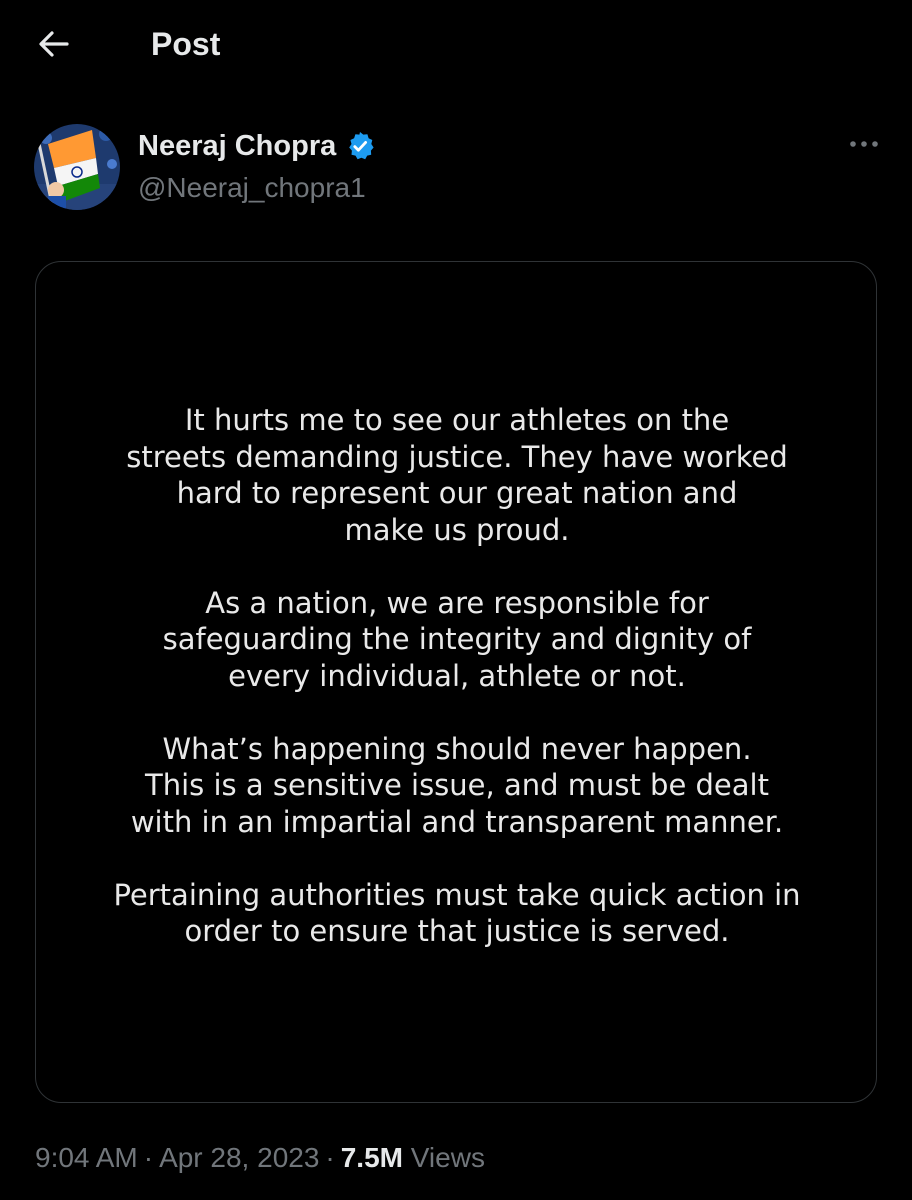 Image resolution: width=912 pixels, height=1200 pixels. I want to click on views-label: Views, so click(448, 1157).